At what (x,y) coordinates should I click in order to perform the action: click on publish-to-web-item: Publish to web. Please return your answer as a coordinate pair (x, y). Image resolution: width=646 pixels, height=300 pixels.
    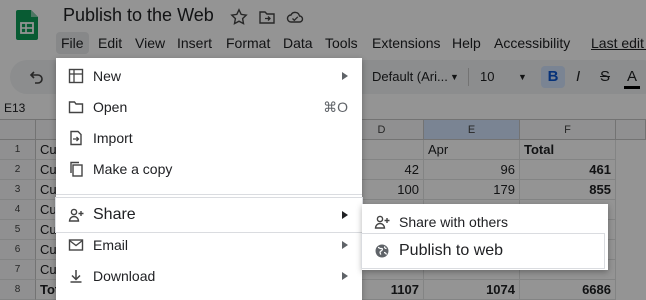
    Looking at the image, I should click on (483, 251).